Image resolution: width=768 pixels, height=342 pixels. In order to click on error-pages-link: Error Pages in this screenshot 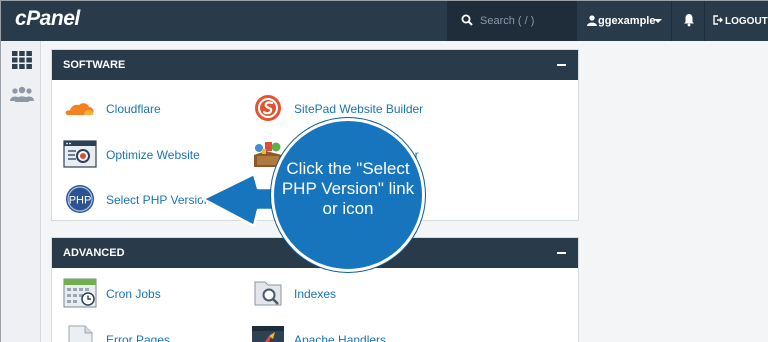, I will do `click(148, 333)`.